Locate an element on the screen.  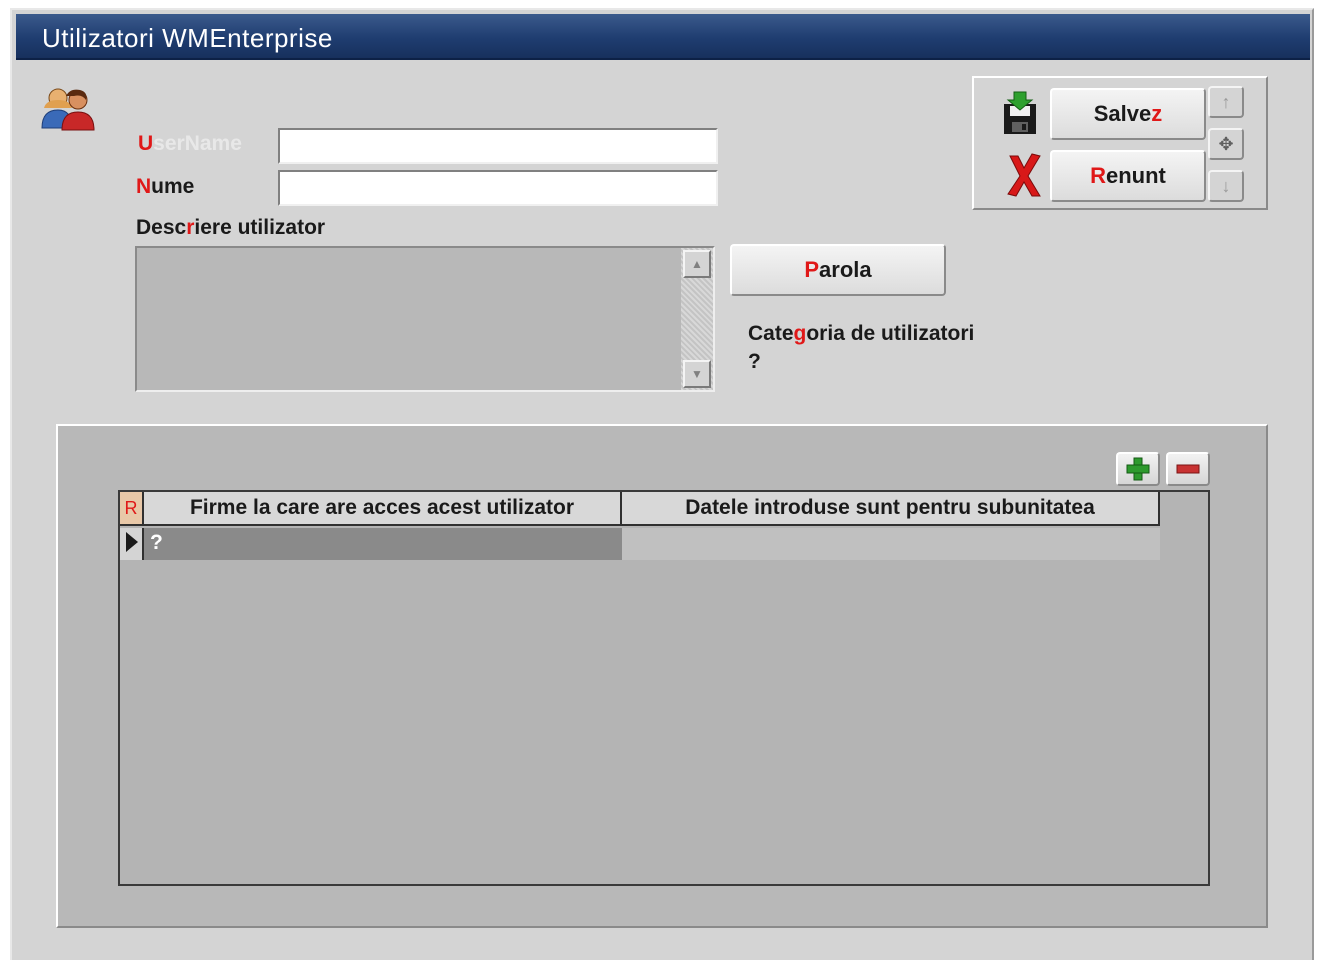
scroll-up-icon: ▲ is located at coordinates (697, 264).